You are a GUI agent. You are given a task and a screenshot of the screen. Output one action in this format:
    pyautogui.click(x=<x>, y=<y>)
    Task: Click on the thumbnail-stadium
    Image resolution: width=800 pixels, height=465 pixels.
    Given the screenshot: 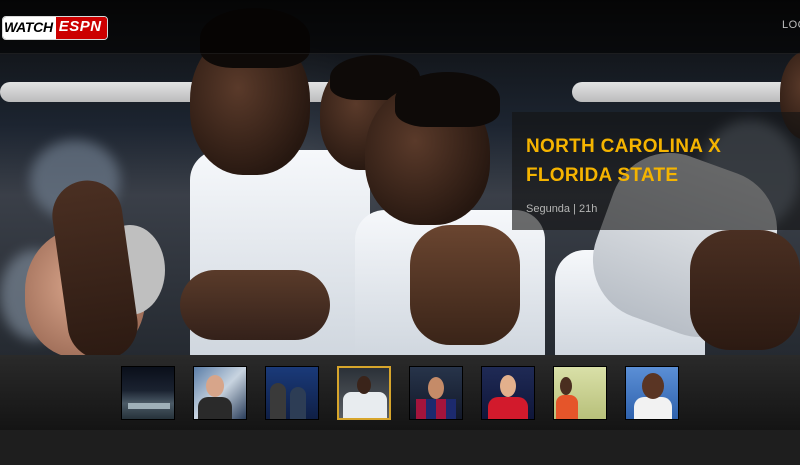 What is the action you would take?
    pyautogui.click(x=148, y=393)
    